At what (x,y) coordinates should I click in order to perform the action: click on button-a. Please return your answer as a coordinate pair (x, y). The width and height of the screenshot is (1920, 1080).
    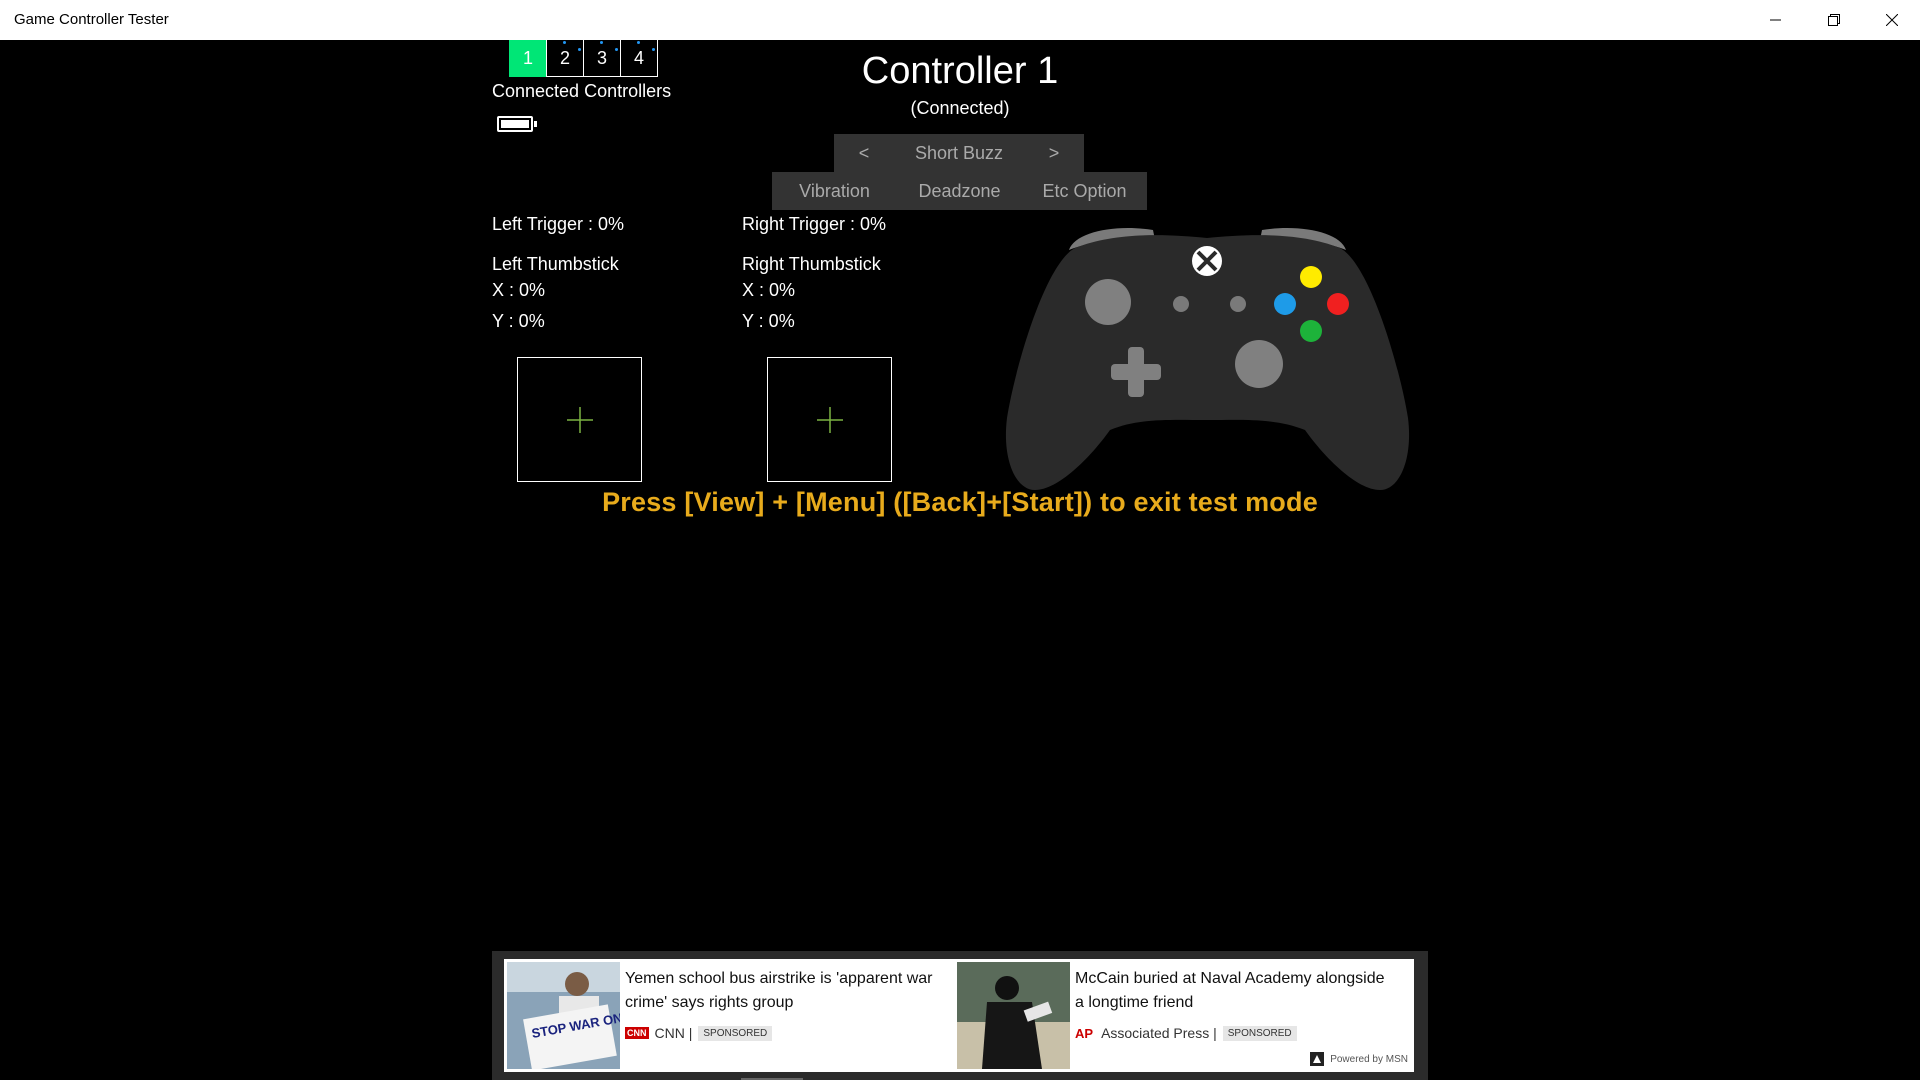
    Looking at the image, I should click on (1311, 331).